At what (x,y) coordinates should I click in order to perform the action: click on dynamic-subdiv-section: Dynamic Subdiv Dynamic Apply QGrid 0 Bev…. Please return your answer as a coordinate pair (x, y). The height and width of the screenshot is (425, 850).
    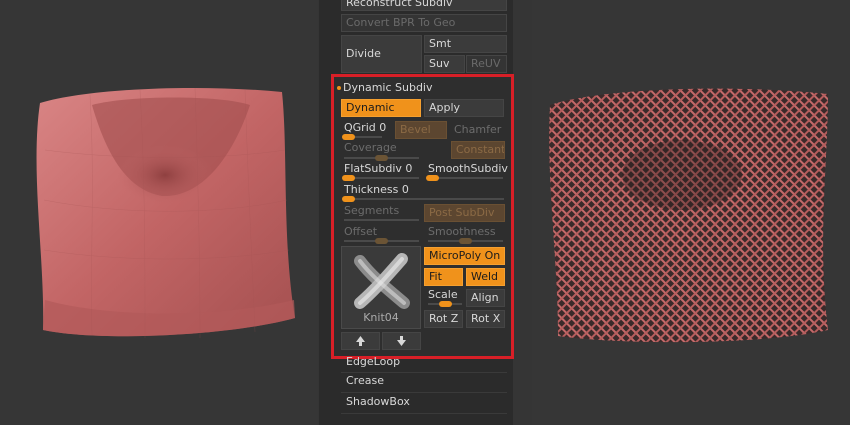
    Looking at the image, I should click on (422, 216).